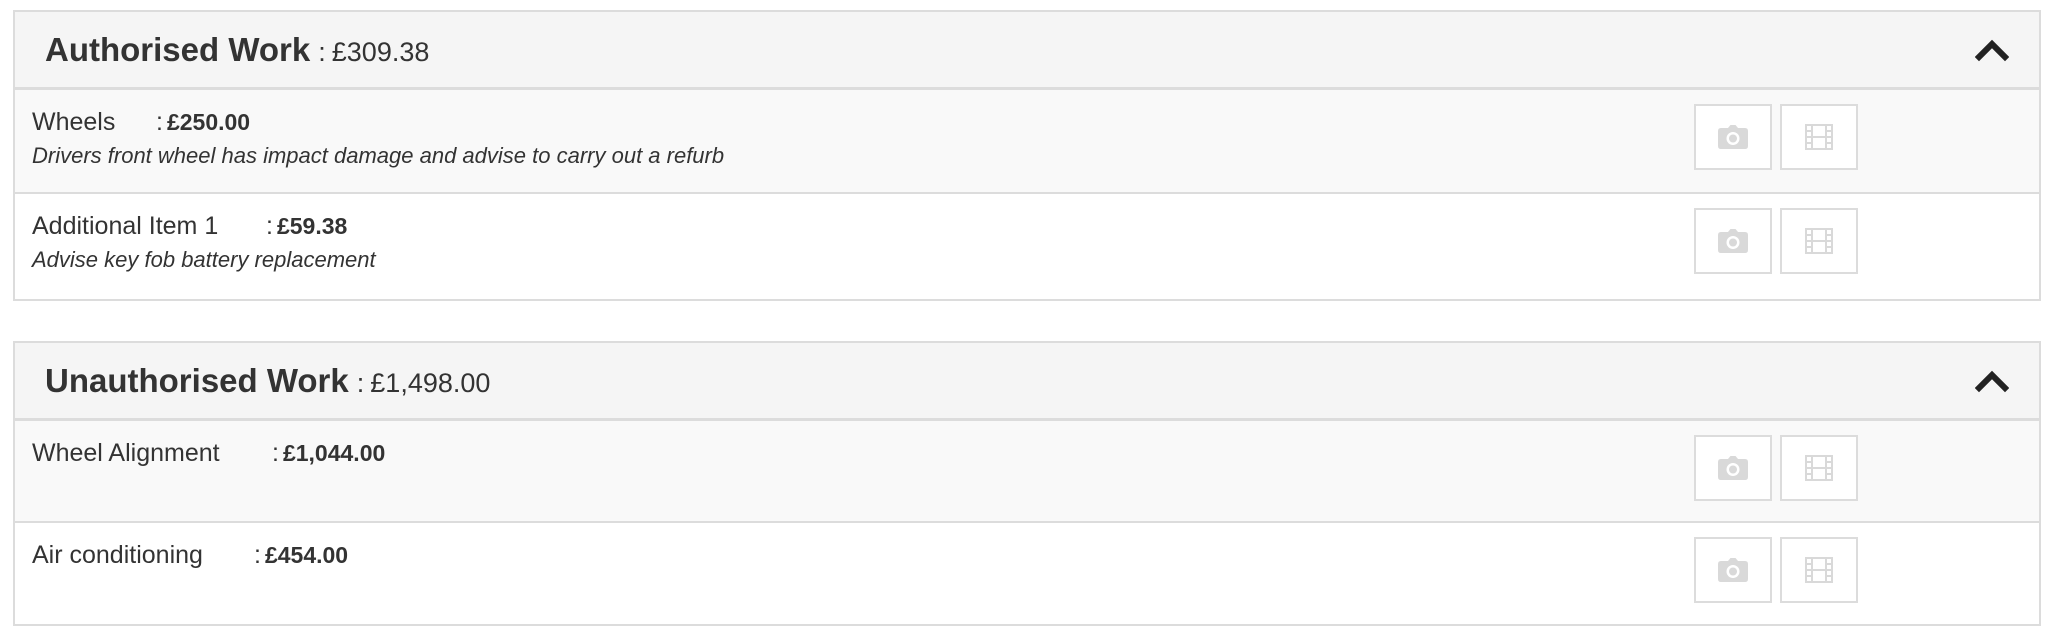  Describe the element at coordinates (312, 226) in the screenshot. I see `item-price: £59.38` at that location.